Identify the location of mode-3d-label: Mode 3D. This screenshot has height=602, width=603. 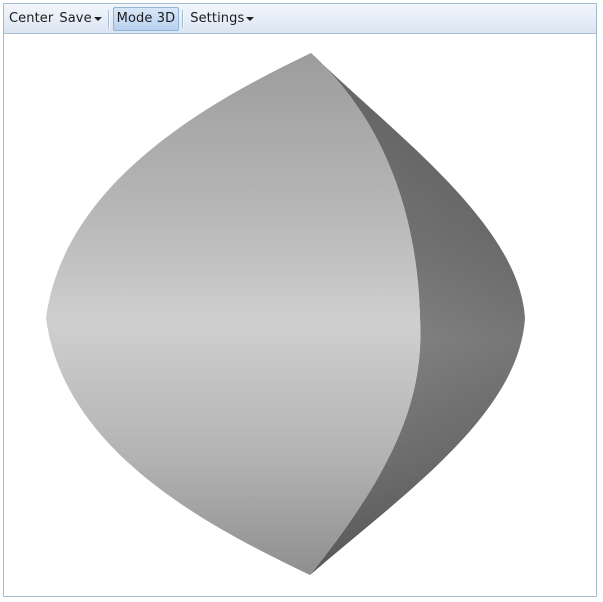
(146, 18).